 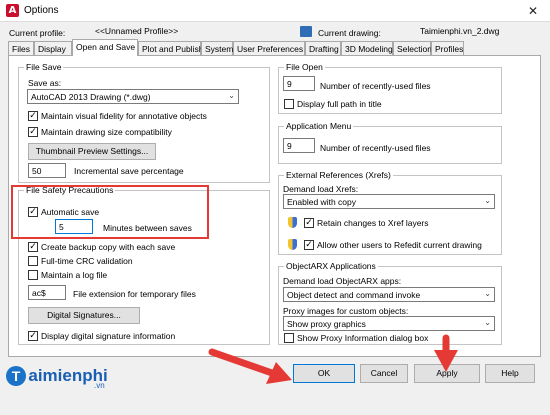 What do you see at coordinates (333, 359) in the screenshot?
I see `annotation-arrows` at bounding box center [333, 359].